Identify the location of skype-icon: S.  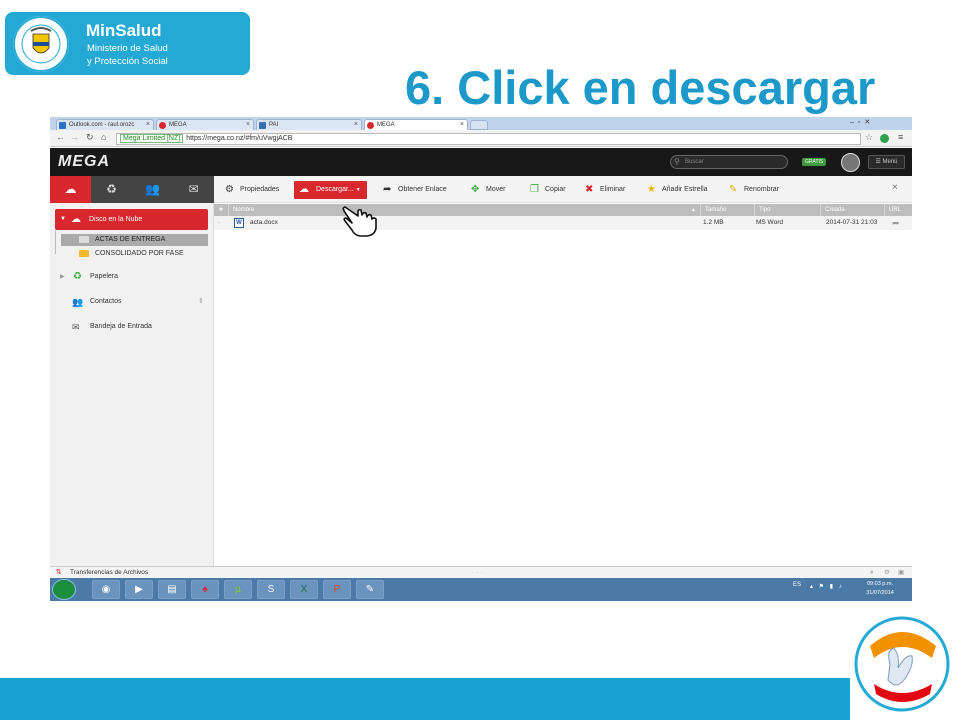
(271, 589).